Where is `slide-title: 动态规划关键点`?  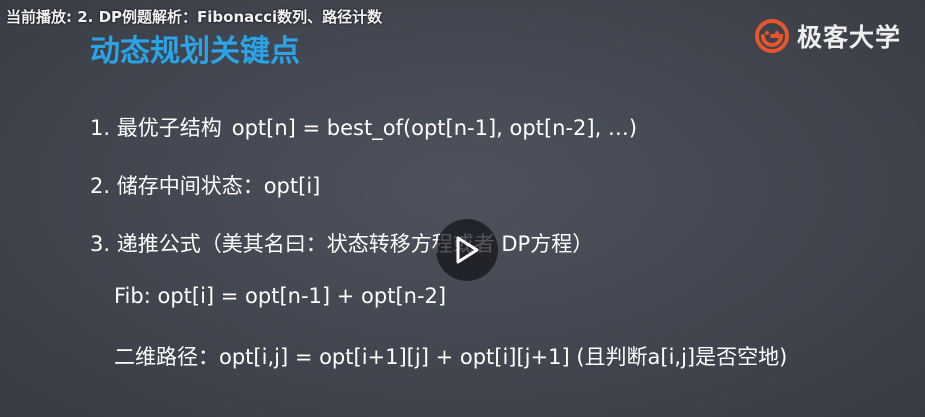 slide-title: 动态规划关键点 is located at coordinates (195, 51).